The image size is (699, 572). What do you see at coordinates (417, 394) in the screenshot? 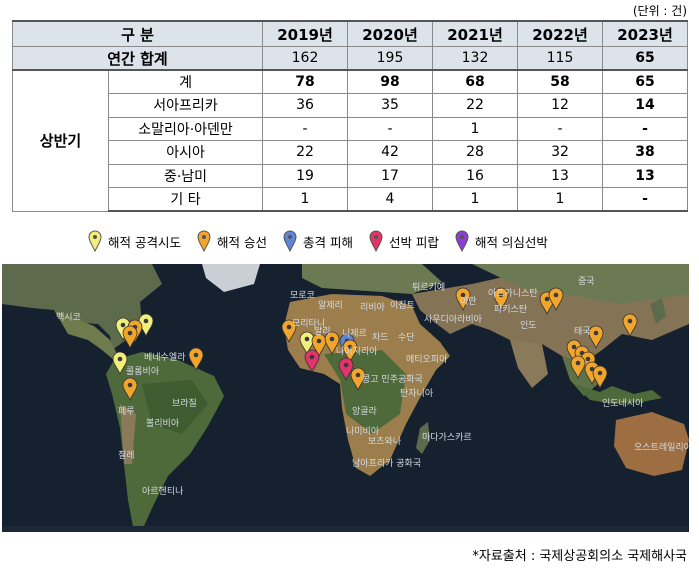
I see `map-label: 탄자니아` at bounding box center [417, 394].